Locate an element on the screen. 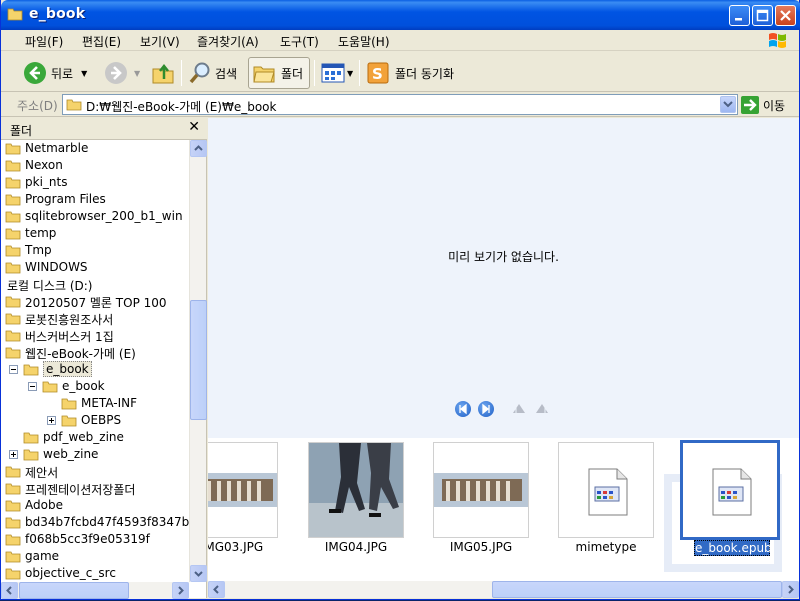 The width and height of the screenshot is (800, 601). up-folder-button is located at coordinates (163, 73).